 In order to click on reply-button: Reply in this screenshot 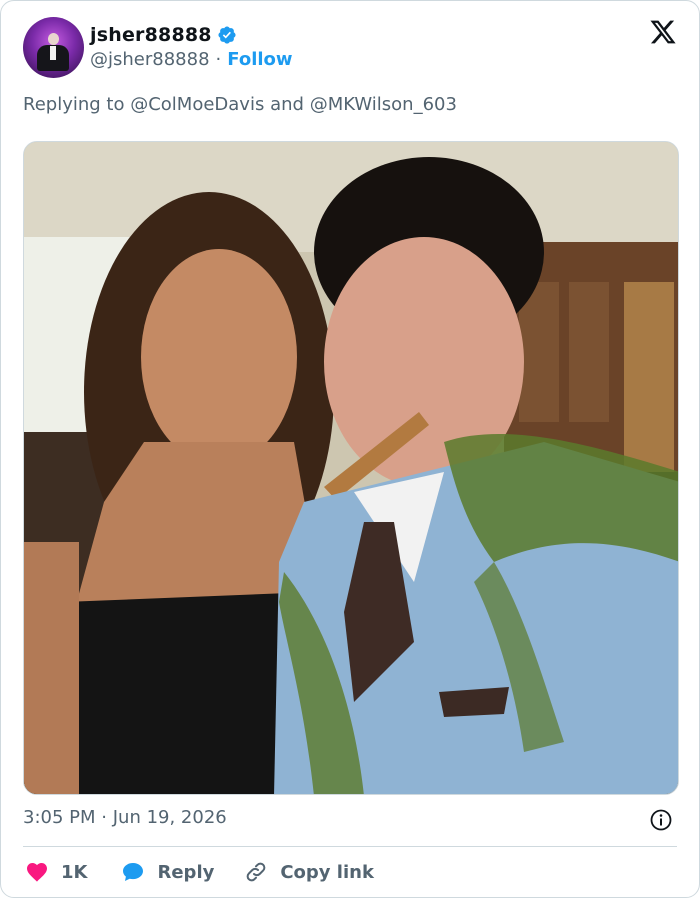, I will do `click(167, 872)`.